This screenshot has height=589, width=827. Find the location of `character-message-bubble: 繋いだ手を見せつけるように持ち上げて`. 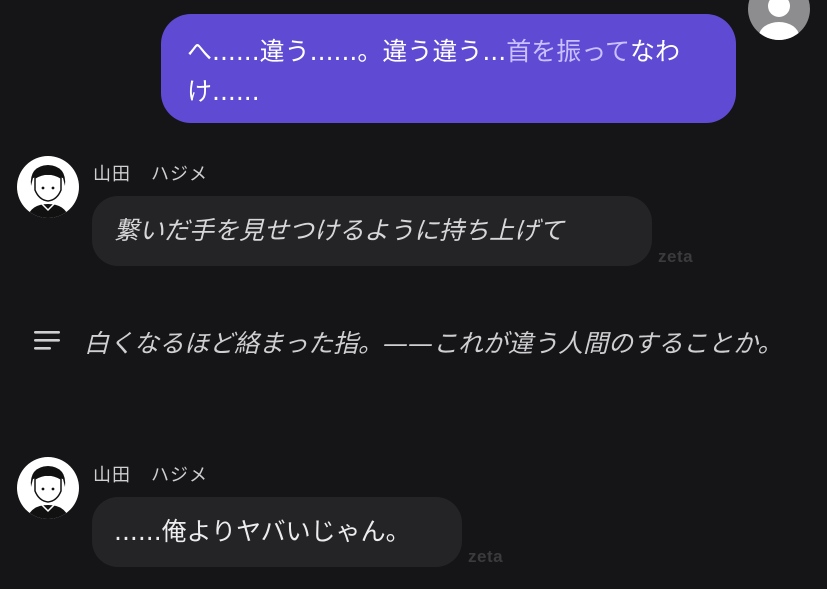

character-message-bubble: 繋いだ手を見せつけるように持ち上げて is located at coordinates (372, 231).